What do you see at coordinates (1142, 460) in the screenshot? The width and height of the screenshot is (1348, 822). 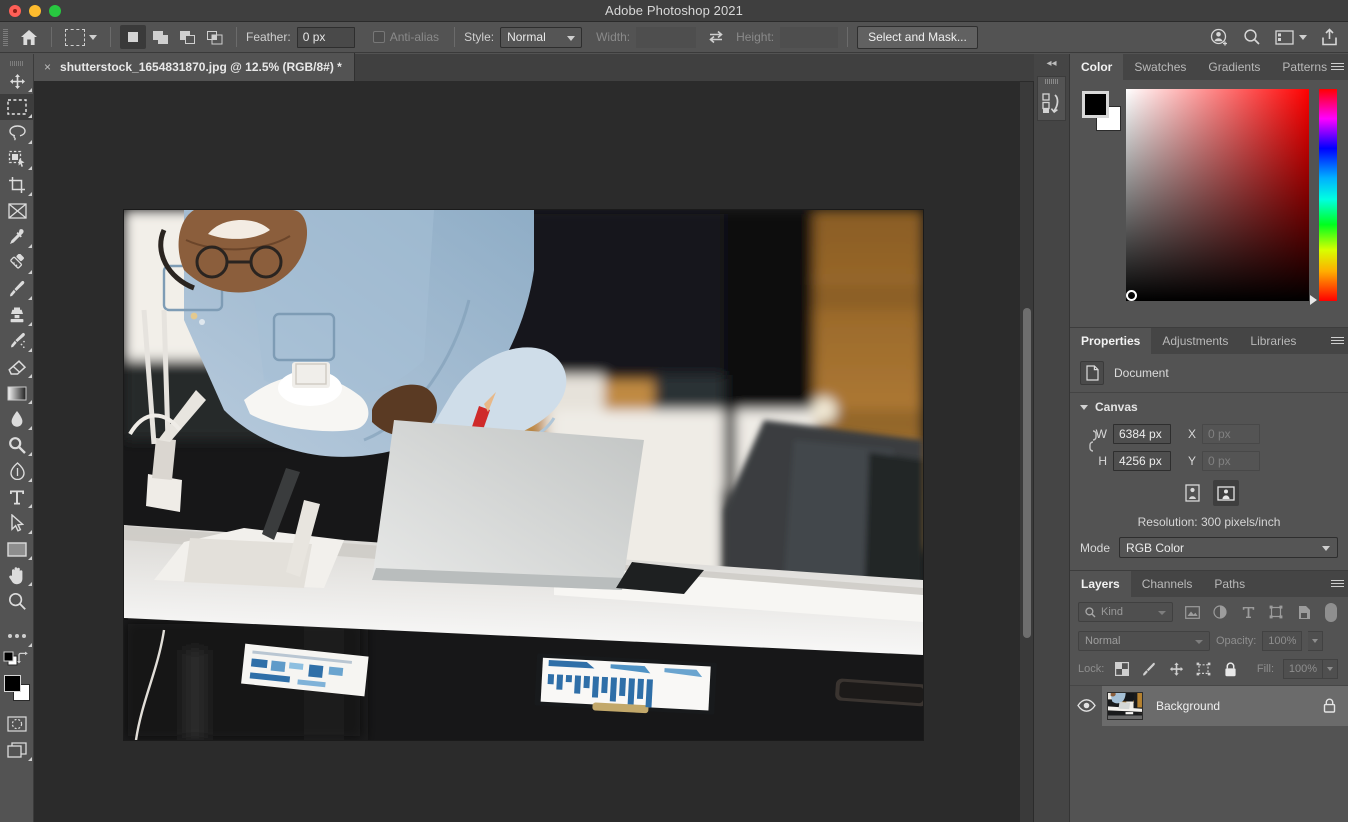 I see `canvas-height-input: 4256 px` at bounding box center [1142, 460].